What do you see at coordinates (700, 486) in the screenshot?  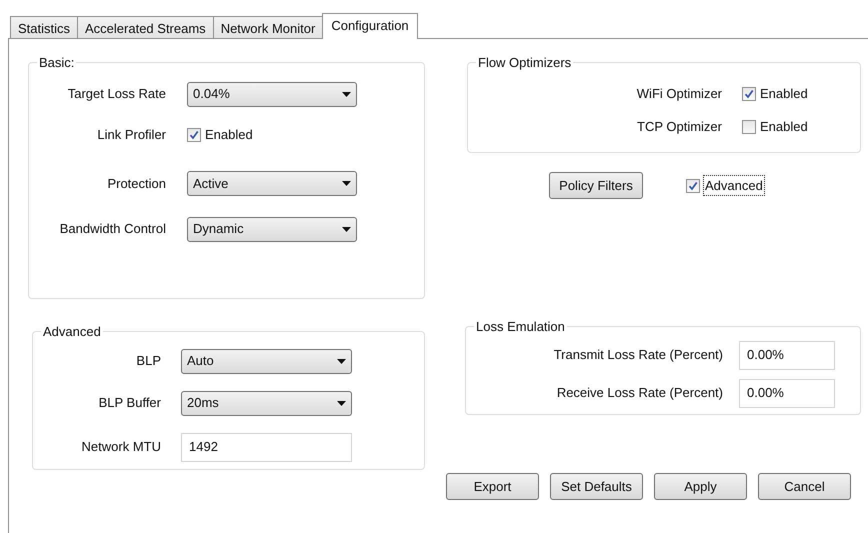 I see `button: Apply` at bounding box center [700, 486].